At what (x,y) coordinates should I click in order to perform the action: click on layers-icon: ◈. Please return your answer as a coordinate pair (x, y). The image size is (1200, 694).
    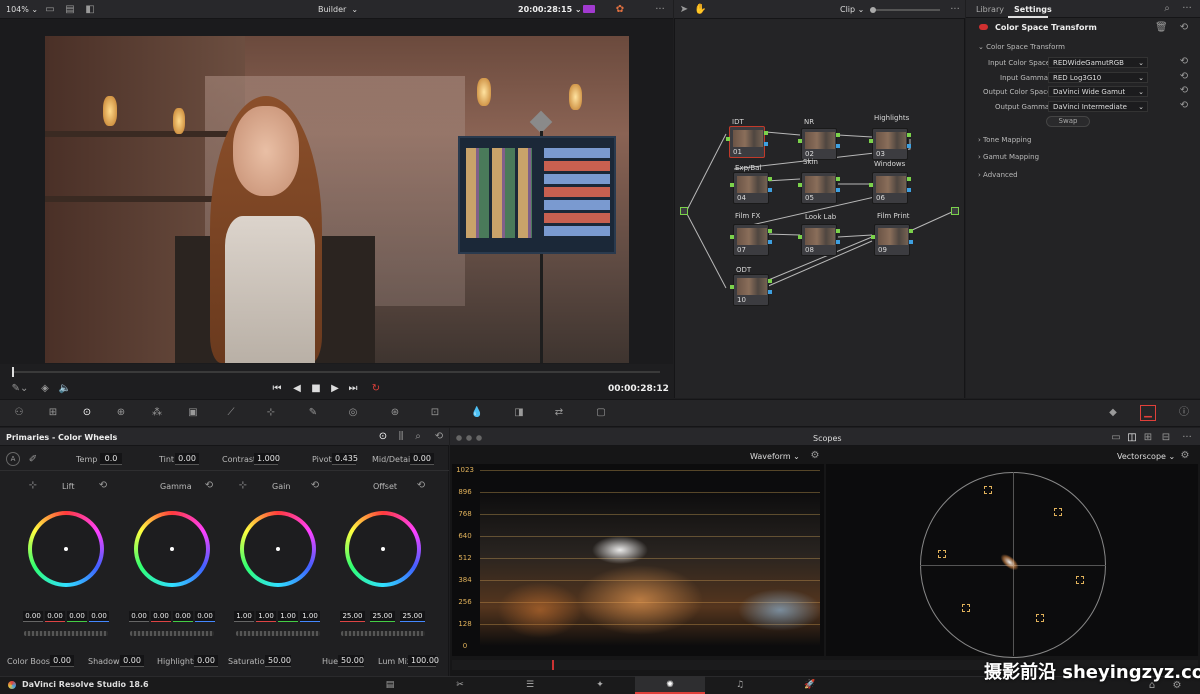
    Looking at the image, I should click on (45, 389).